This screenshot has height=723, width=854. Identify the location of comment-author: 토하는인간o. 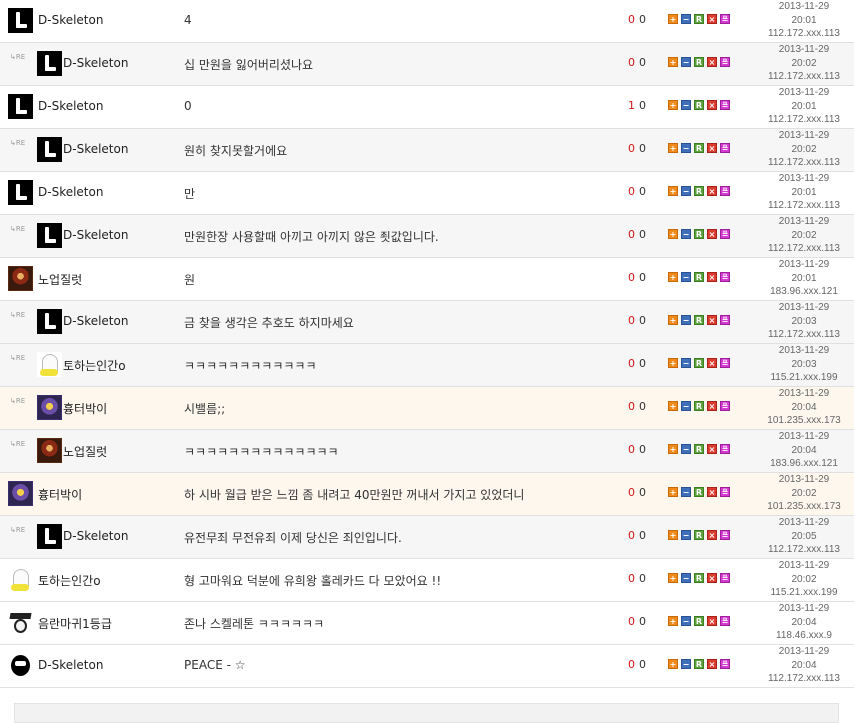
(69, 580).